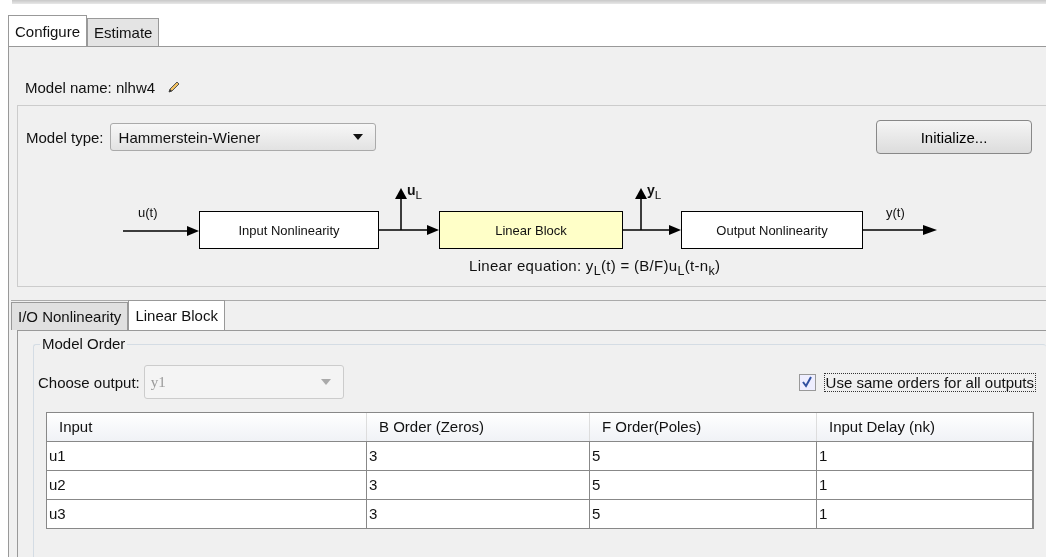 The height and width of the screenshot is (557, 1046). What do you see at coordinates (289, 230) in the screenshot?
I see `diagram-block: Input Nonlinearity` at bounding box center [289, 230].